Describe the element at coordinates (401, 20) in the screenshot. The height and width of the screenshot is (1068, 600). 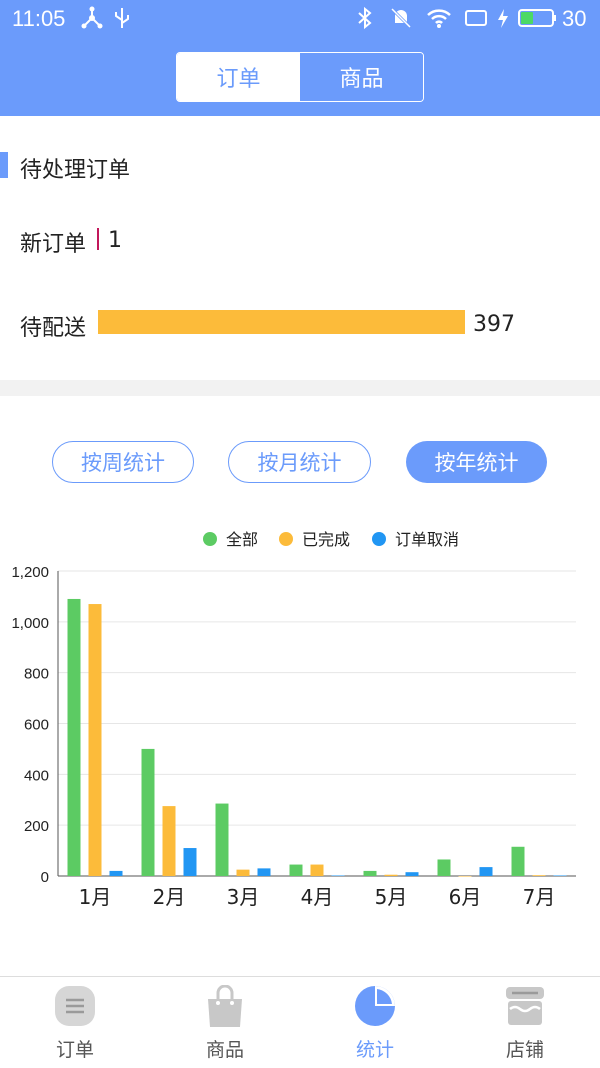
I see `mute-bell-icon` at that location.